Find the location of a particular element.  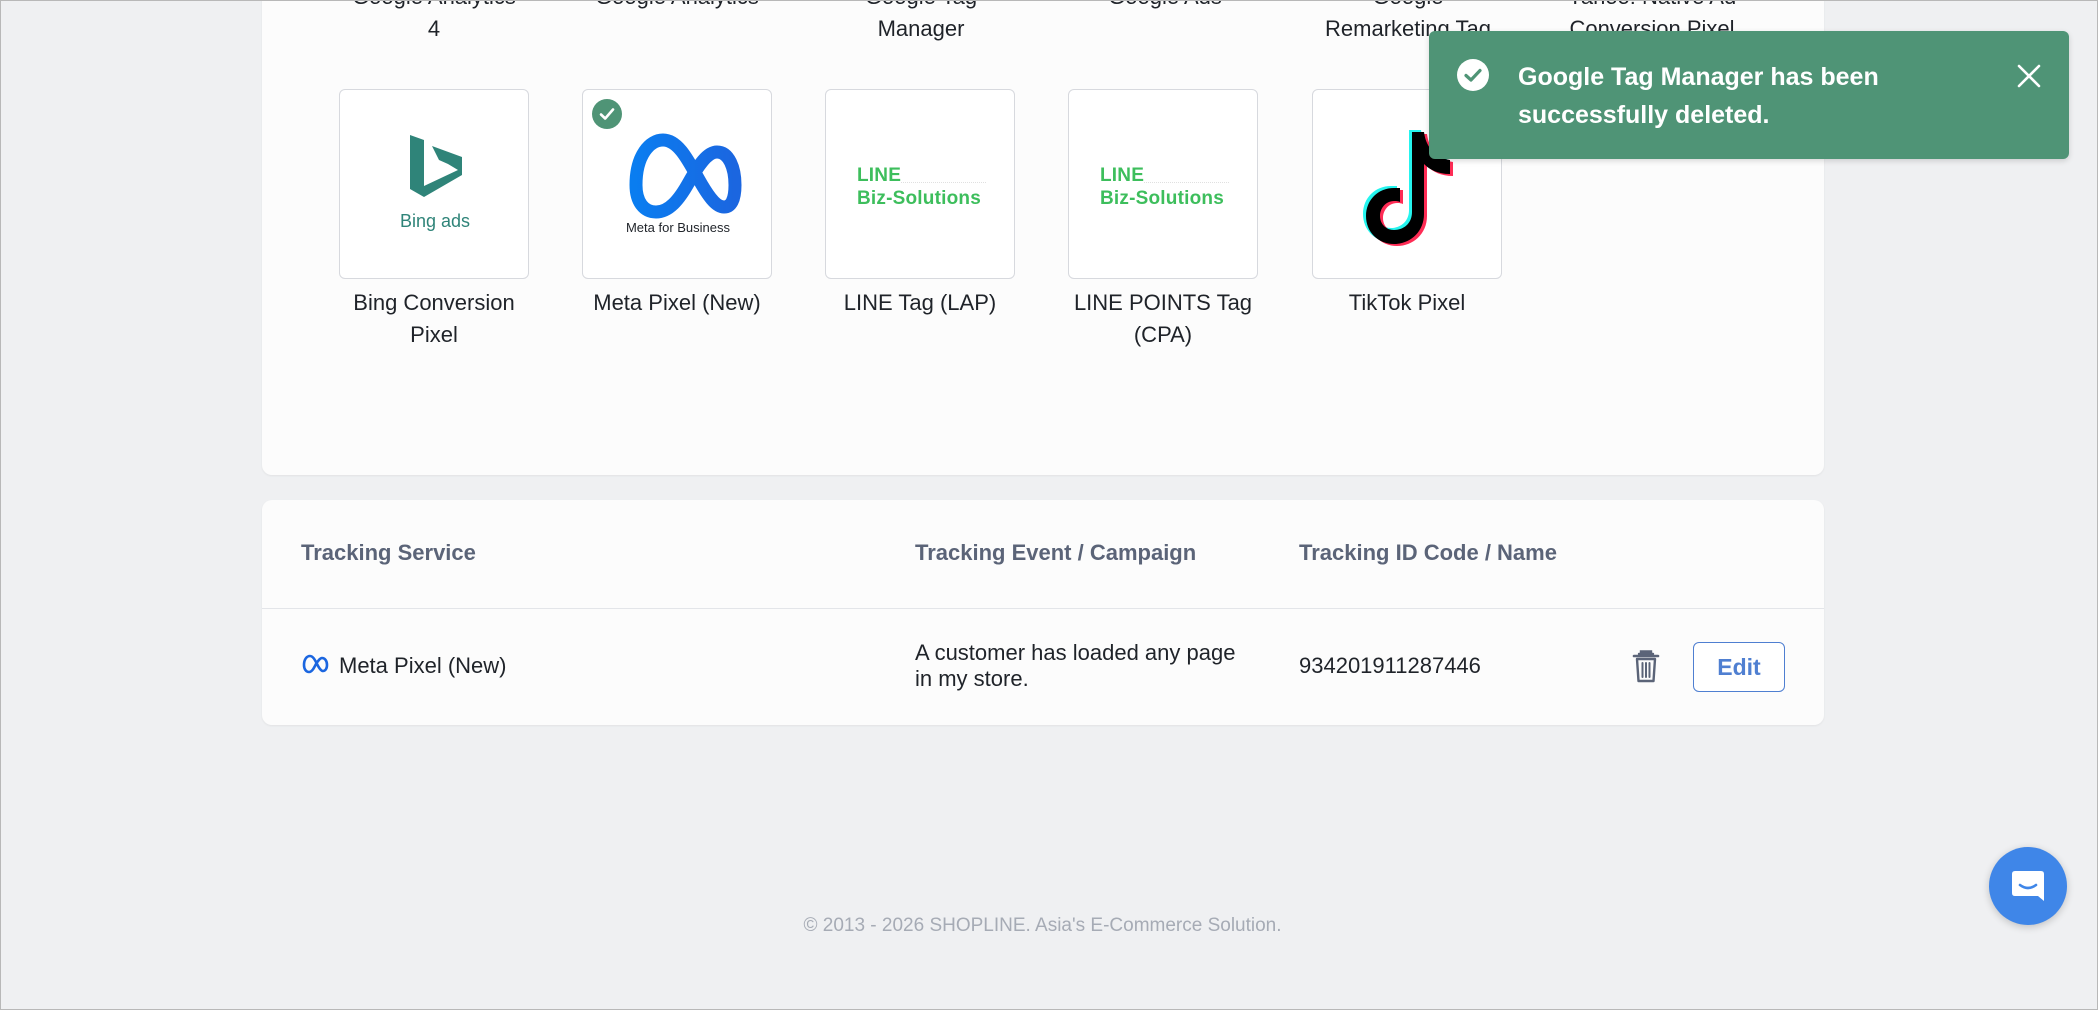

table-divider is located at coordinates (1043, 608).